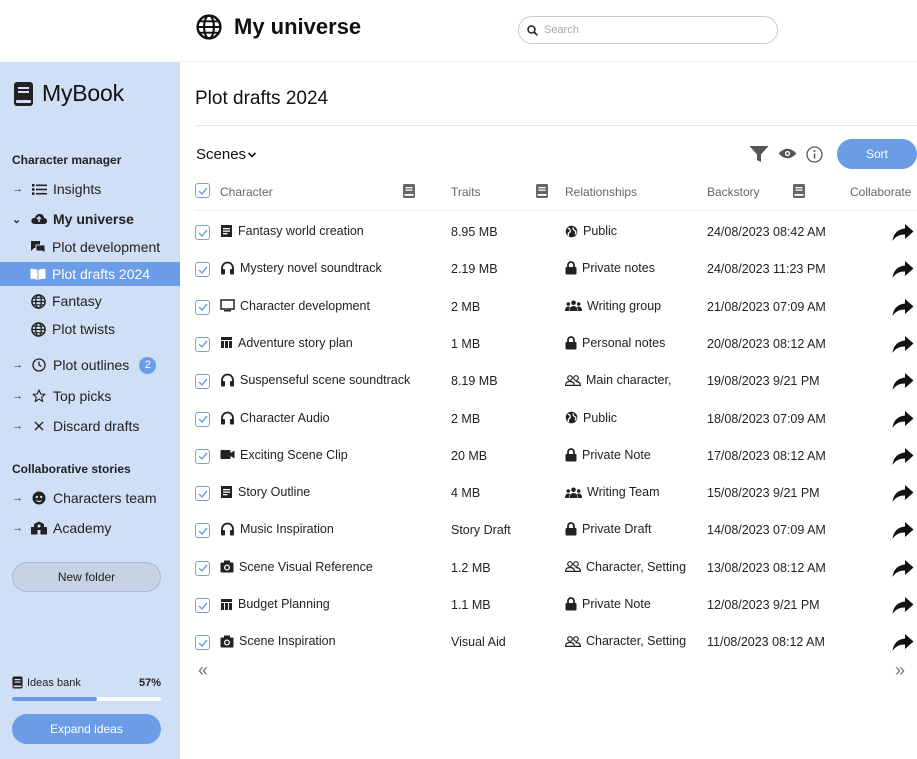 This screenshot has height=759, width=917. Describe the element at coordinates (763, 381) in the screenshot. I see `row-backstory: 19/08/2023 9/21 PM` at that location.